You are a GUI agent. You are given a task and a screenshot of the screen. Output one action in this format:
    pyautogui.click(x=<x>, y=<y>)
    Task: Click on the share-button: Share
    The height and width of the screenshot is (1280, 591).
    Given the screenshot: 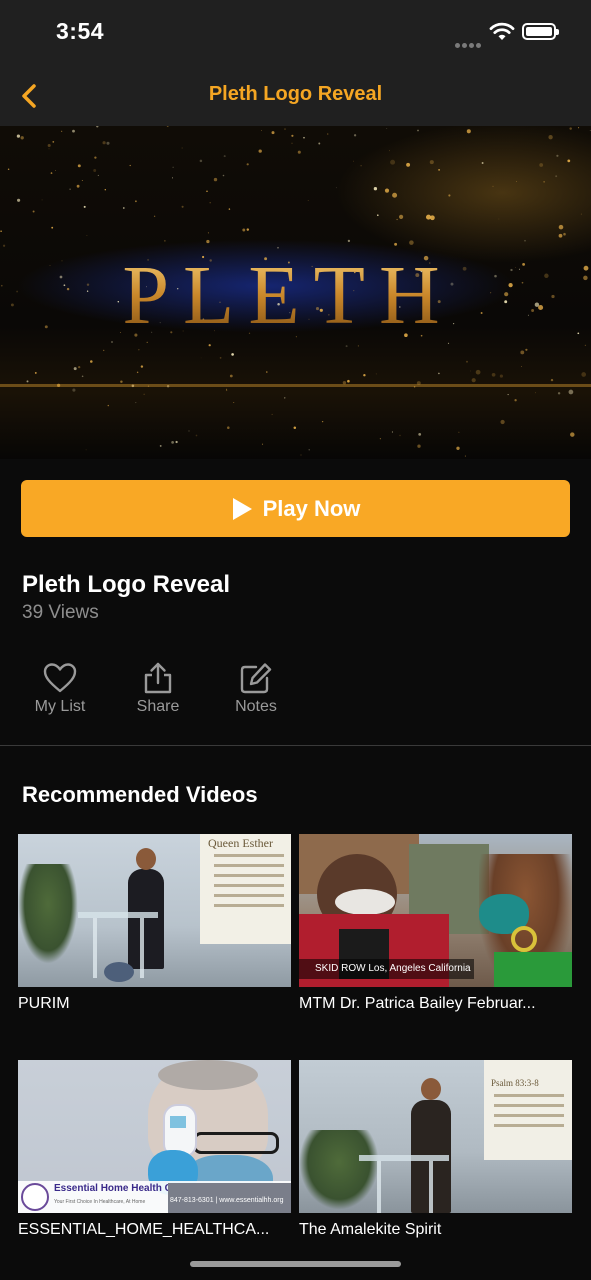 What is the action you would take?
    pyautogui.click(x=158, y=689)
    